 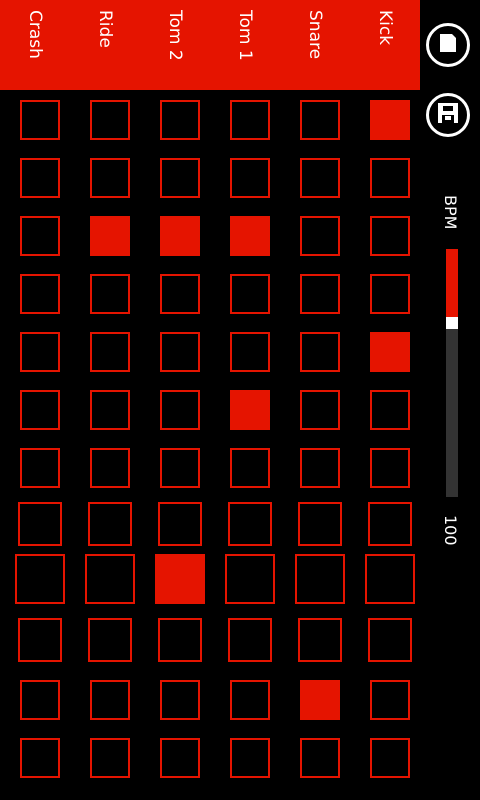 I want to click on bpm-value: 100, so click(x=450, y=530).